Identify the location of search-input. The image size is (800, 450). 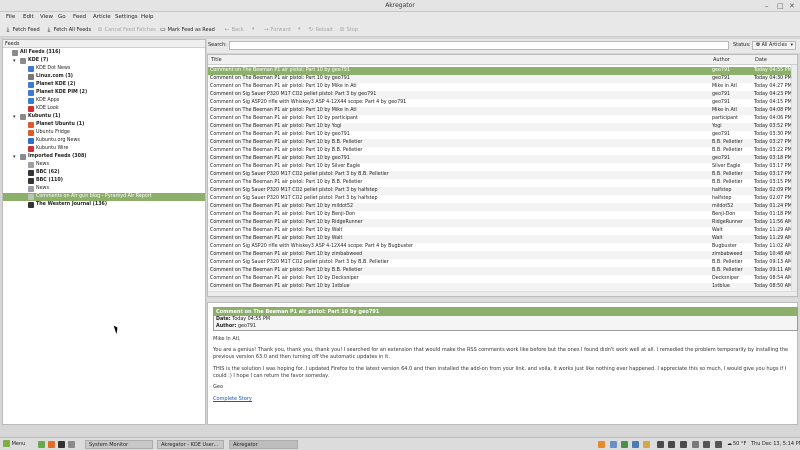
(479, 45).